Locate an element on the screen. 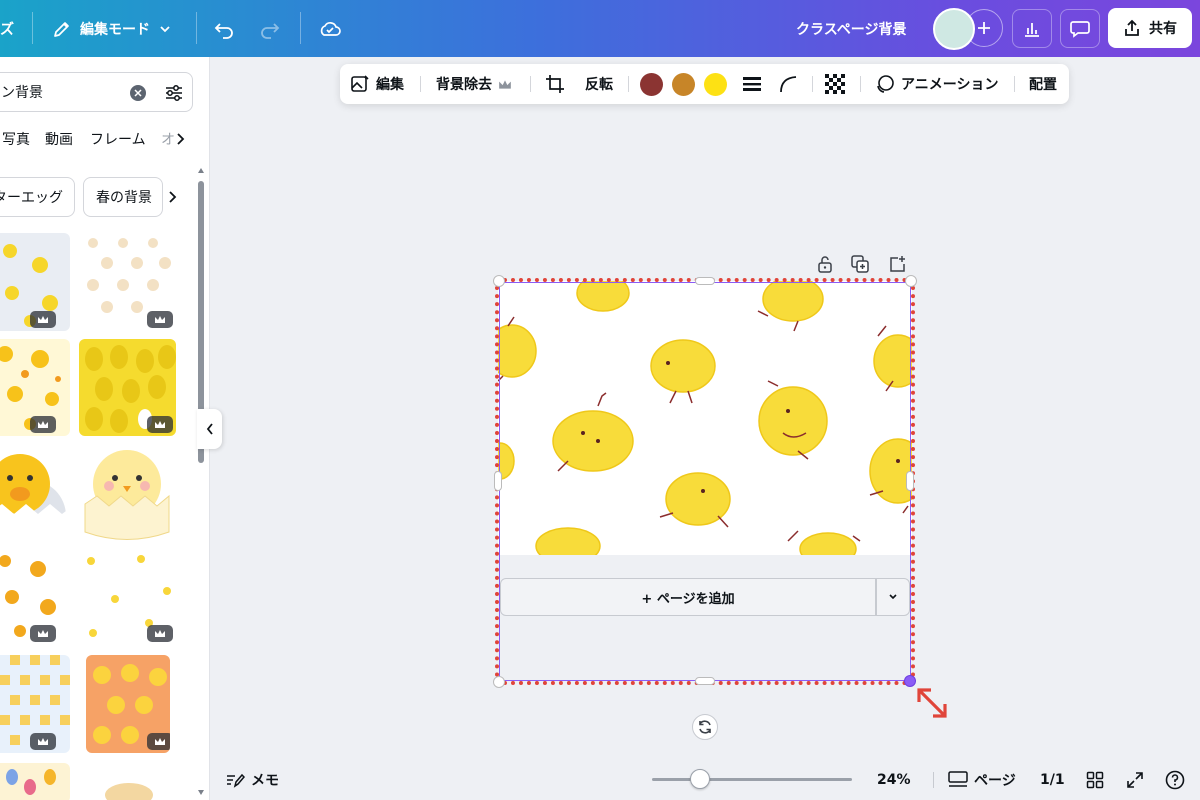  collapse-panel-button is located at coordinates (209, 429).